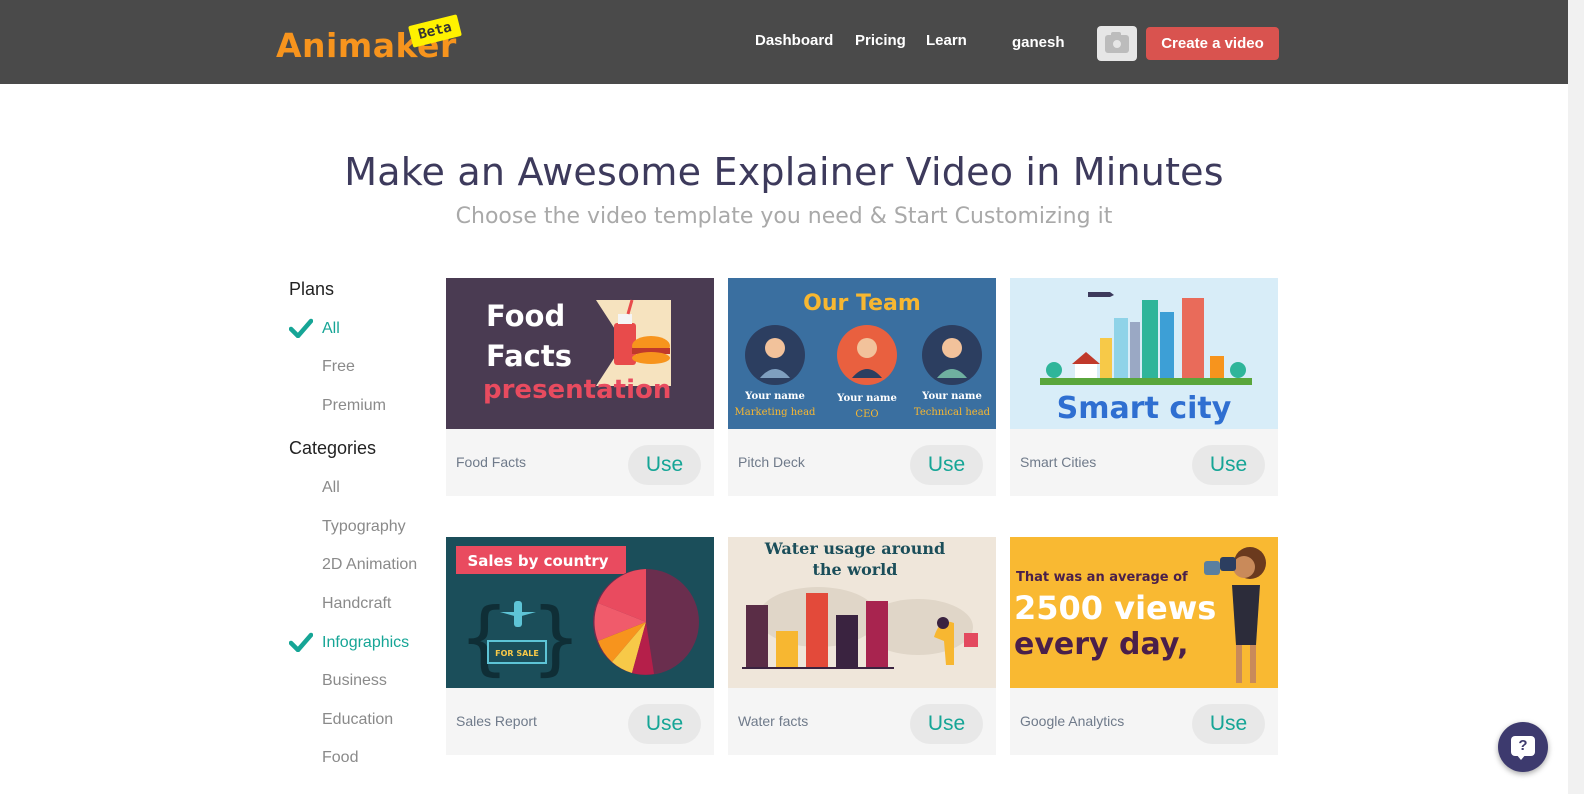 The image size is (1584, 794). Describe the element at coordinates (1115, 608) in the screenshot. I see `thumb-text: 2500 views` at that location.